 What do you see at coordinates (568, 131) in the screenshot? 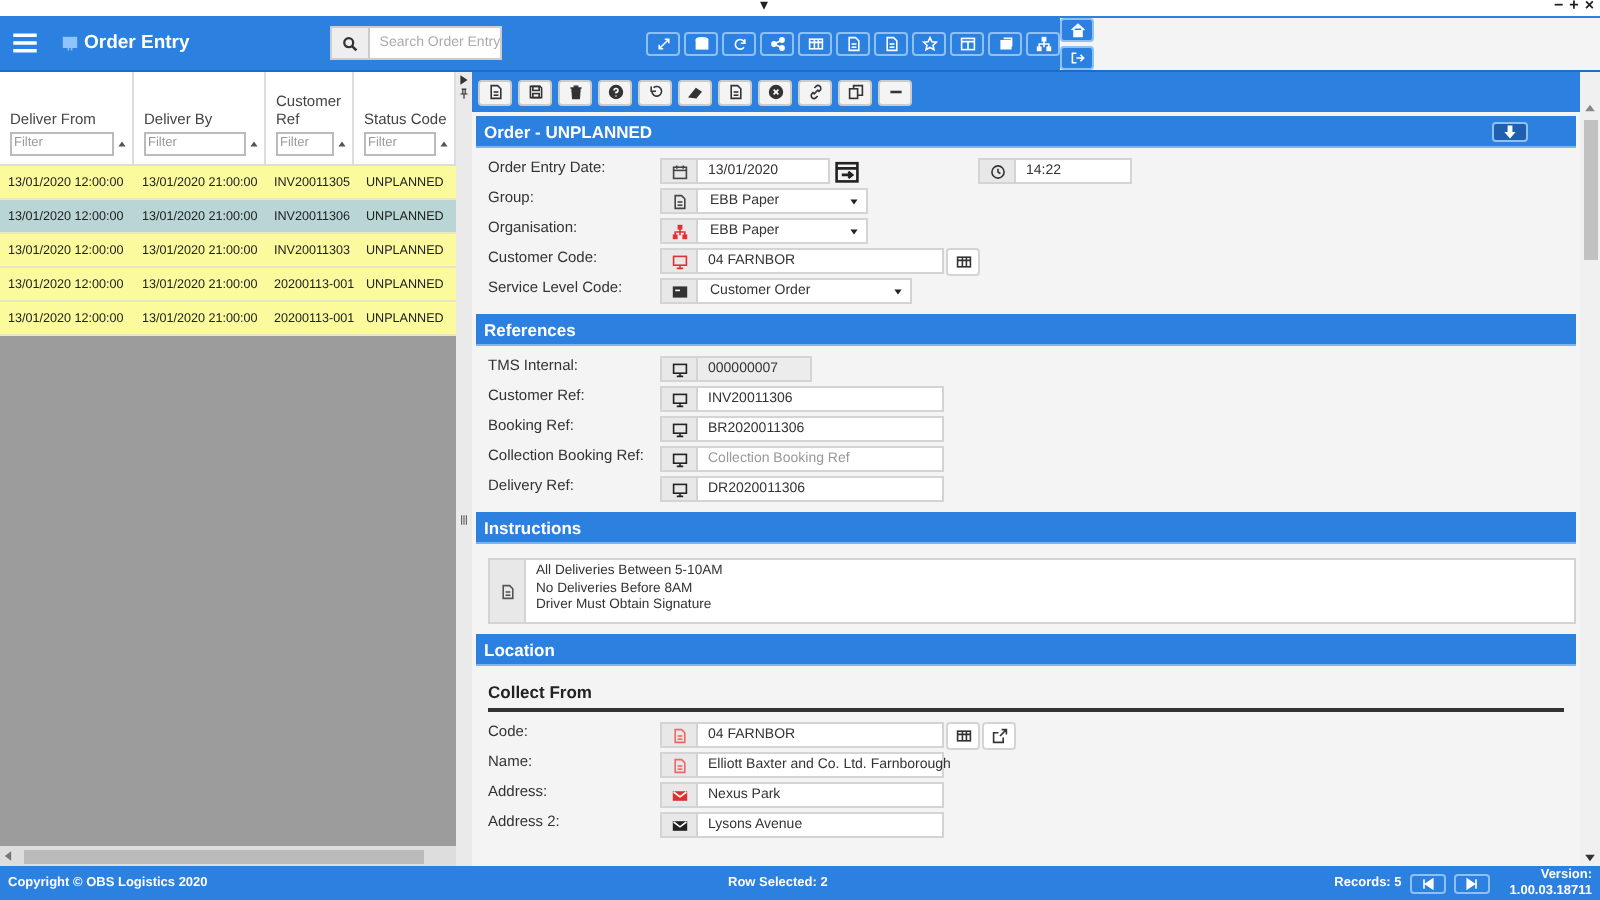
I see `section-title: Order - UNPLANNED` at bounding box center [568, 131].